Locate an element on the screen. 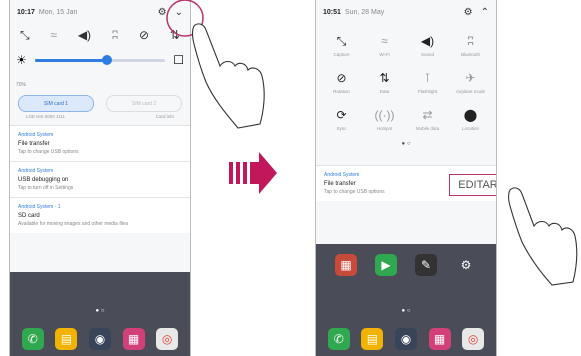 Image resolution: width=581 pixels, height=356 pixels. status-date: Mon, 15 Jan is located at coordinates (58, 12).